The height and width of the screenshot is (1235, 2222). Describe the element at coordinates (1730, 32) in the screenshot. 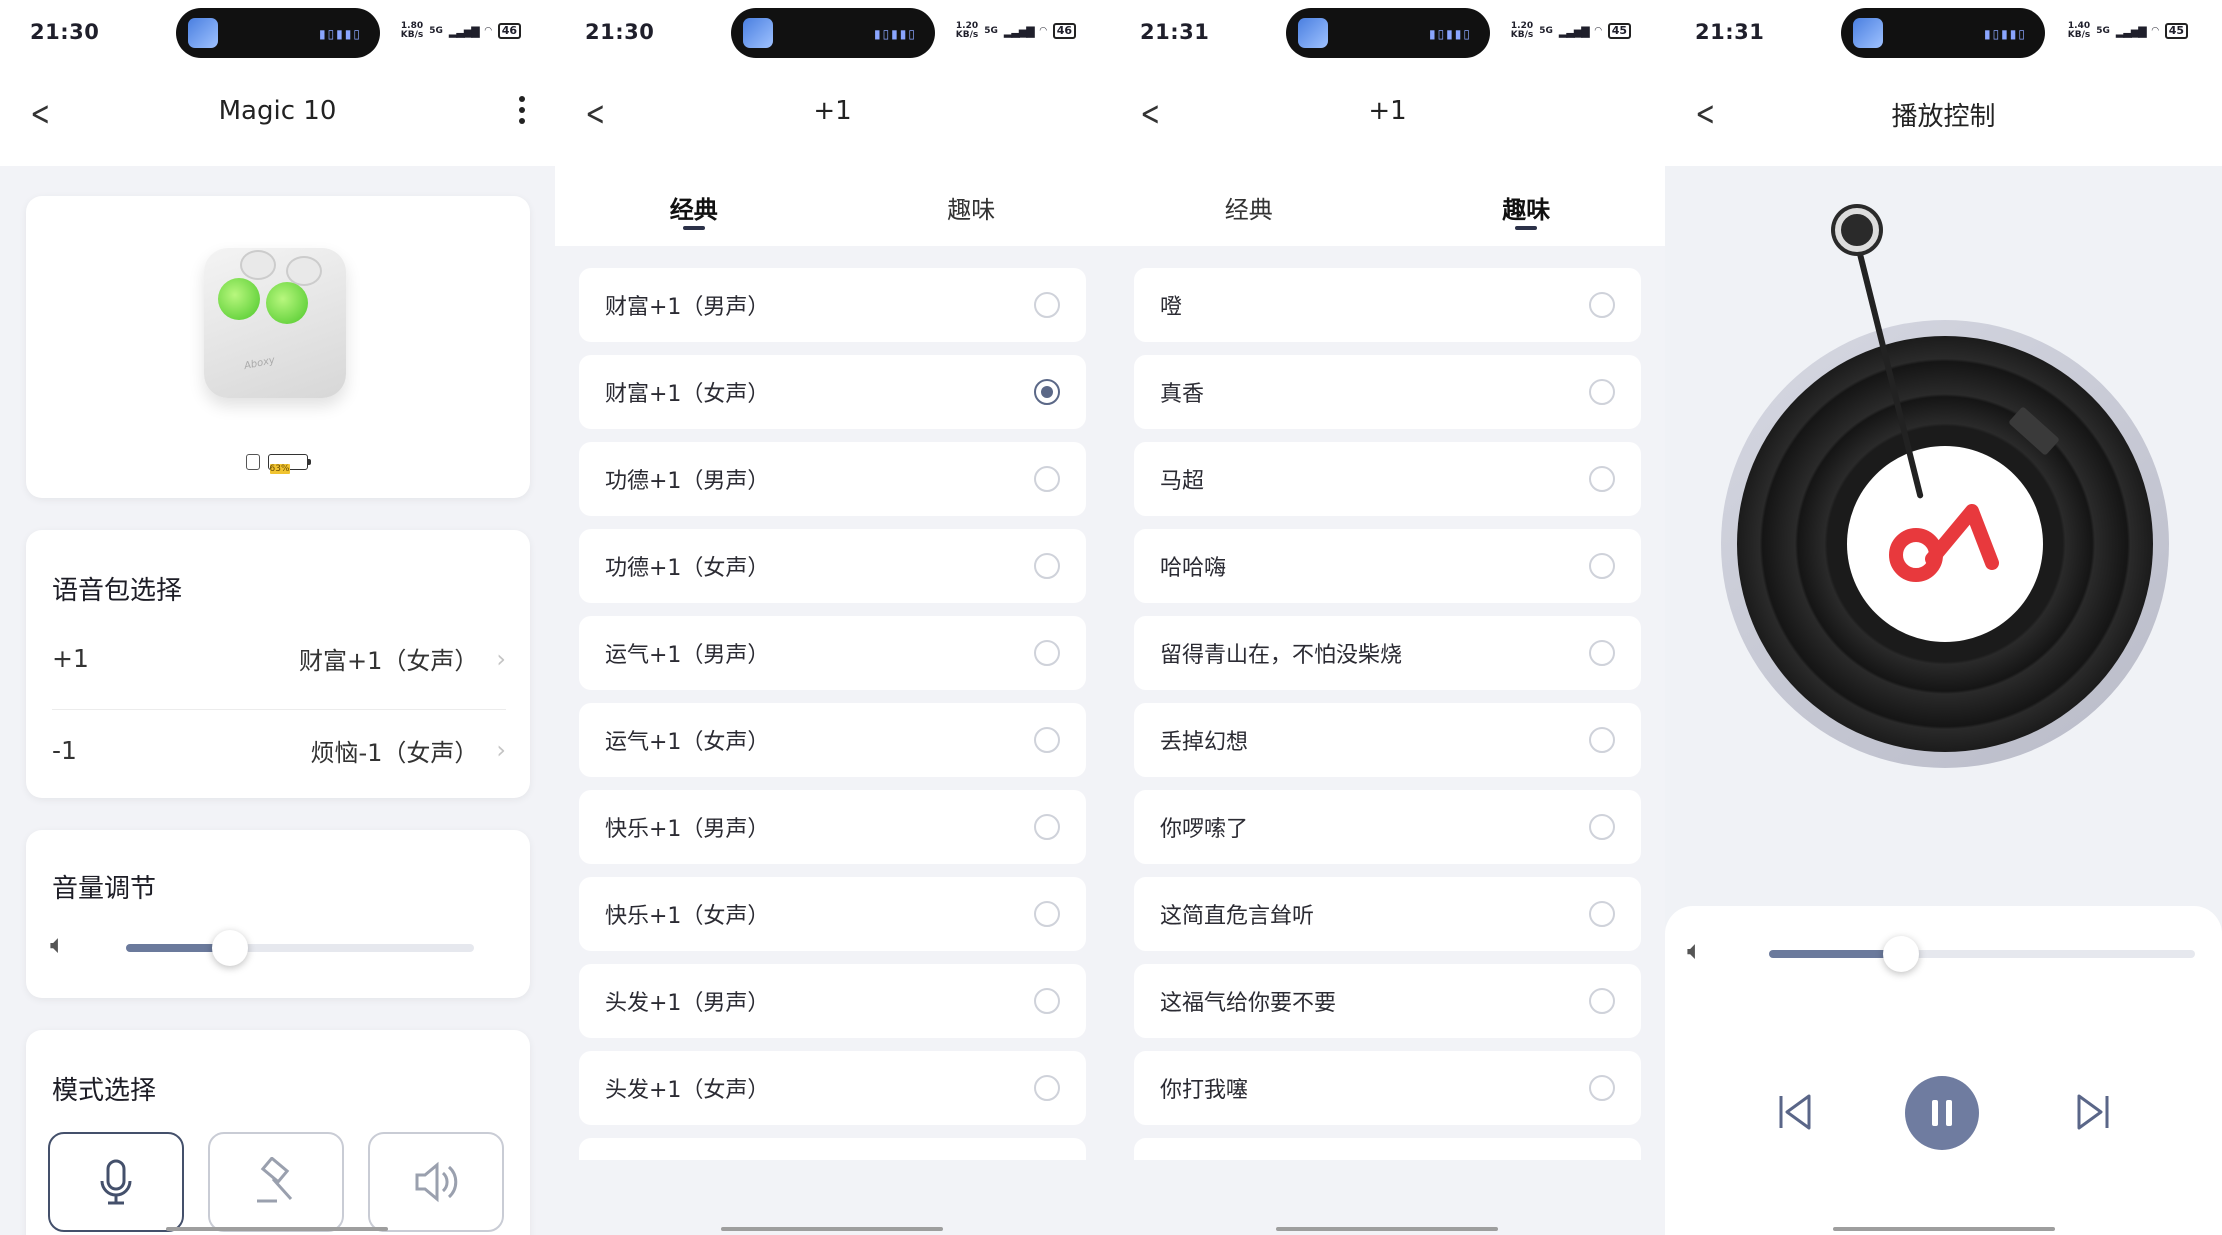

I see `status-time: 21:31` at that location.